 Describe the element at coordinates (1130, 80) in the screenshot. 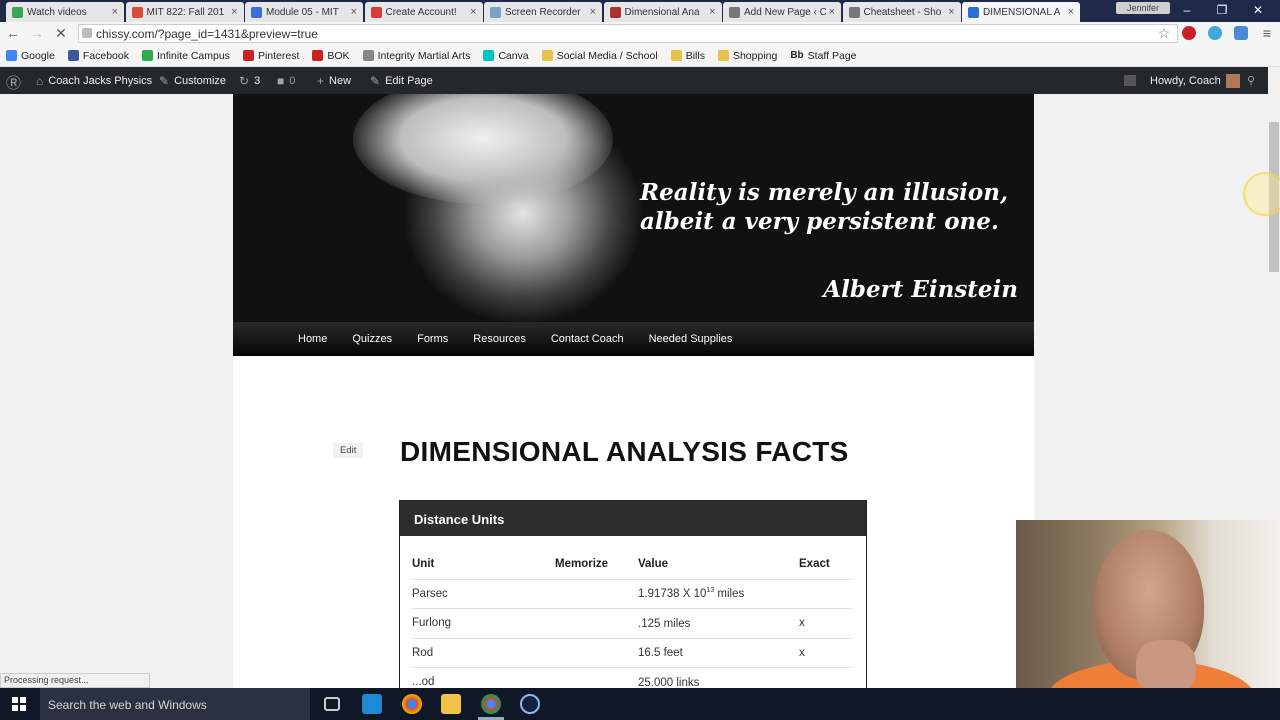

I see `notification-icon` at that location.